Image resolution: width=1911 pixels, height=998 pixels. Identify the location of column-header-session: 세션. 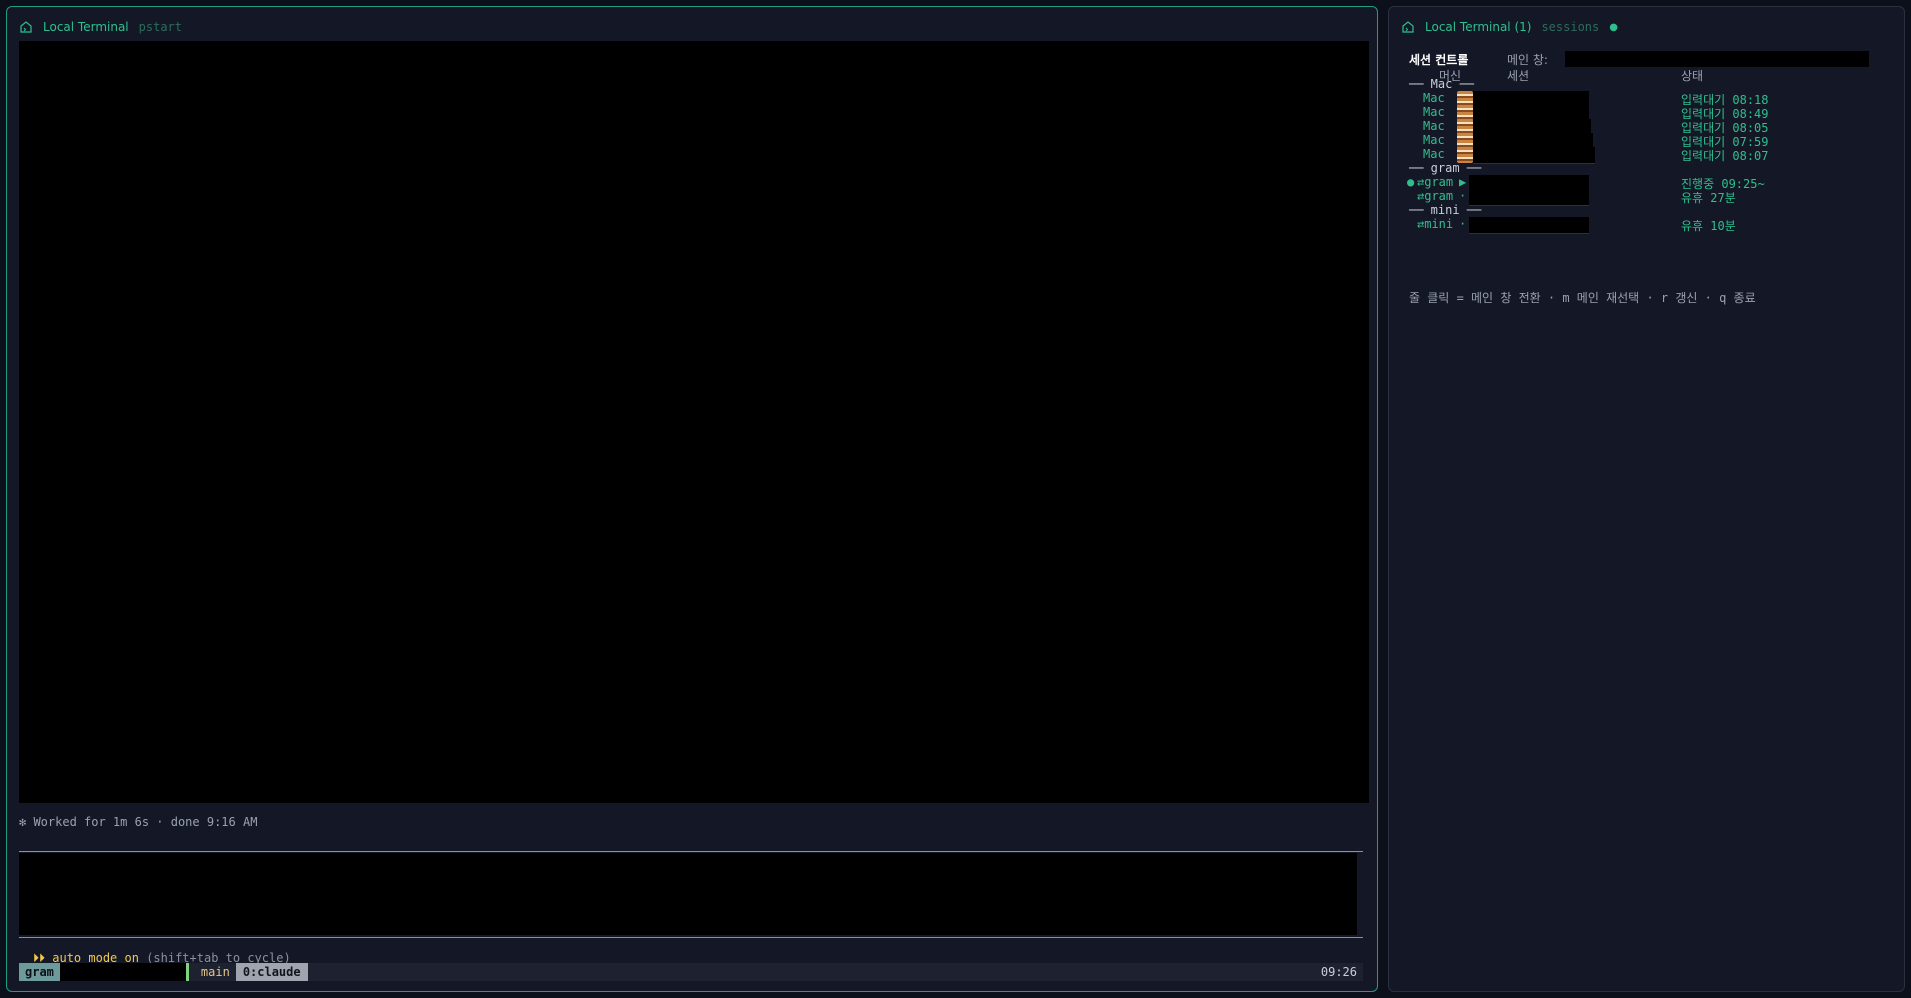
(1518, 76).